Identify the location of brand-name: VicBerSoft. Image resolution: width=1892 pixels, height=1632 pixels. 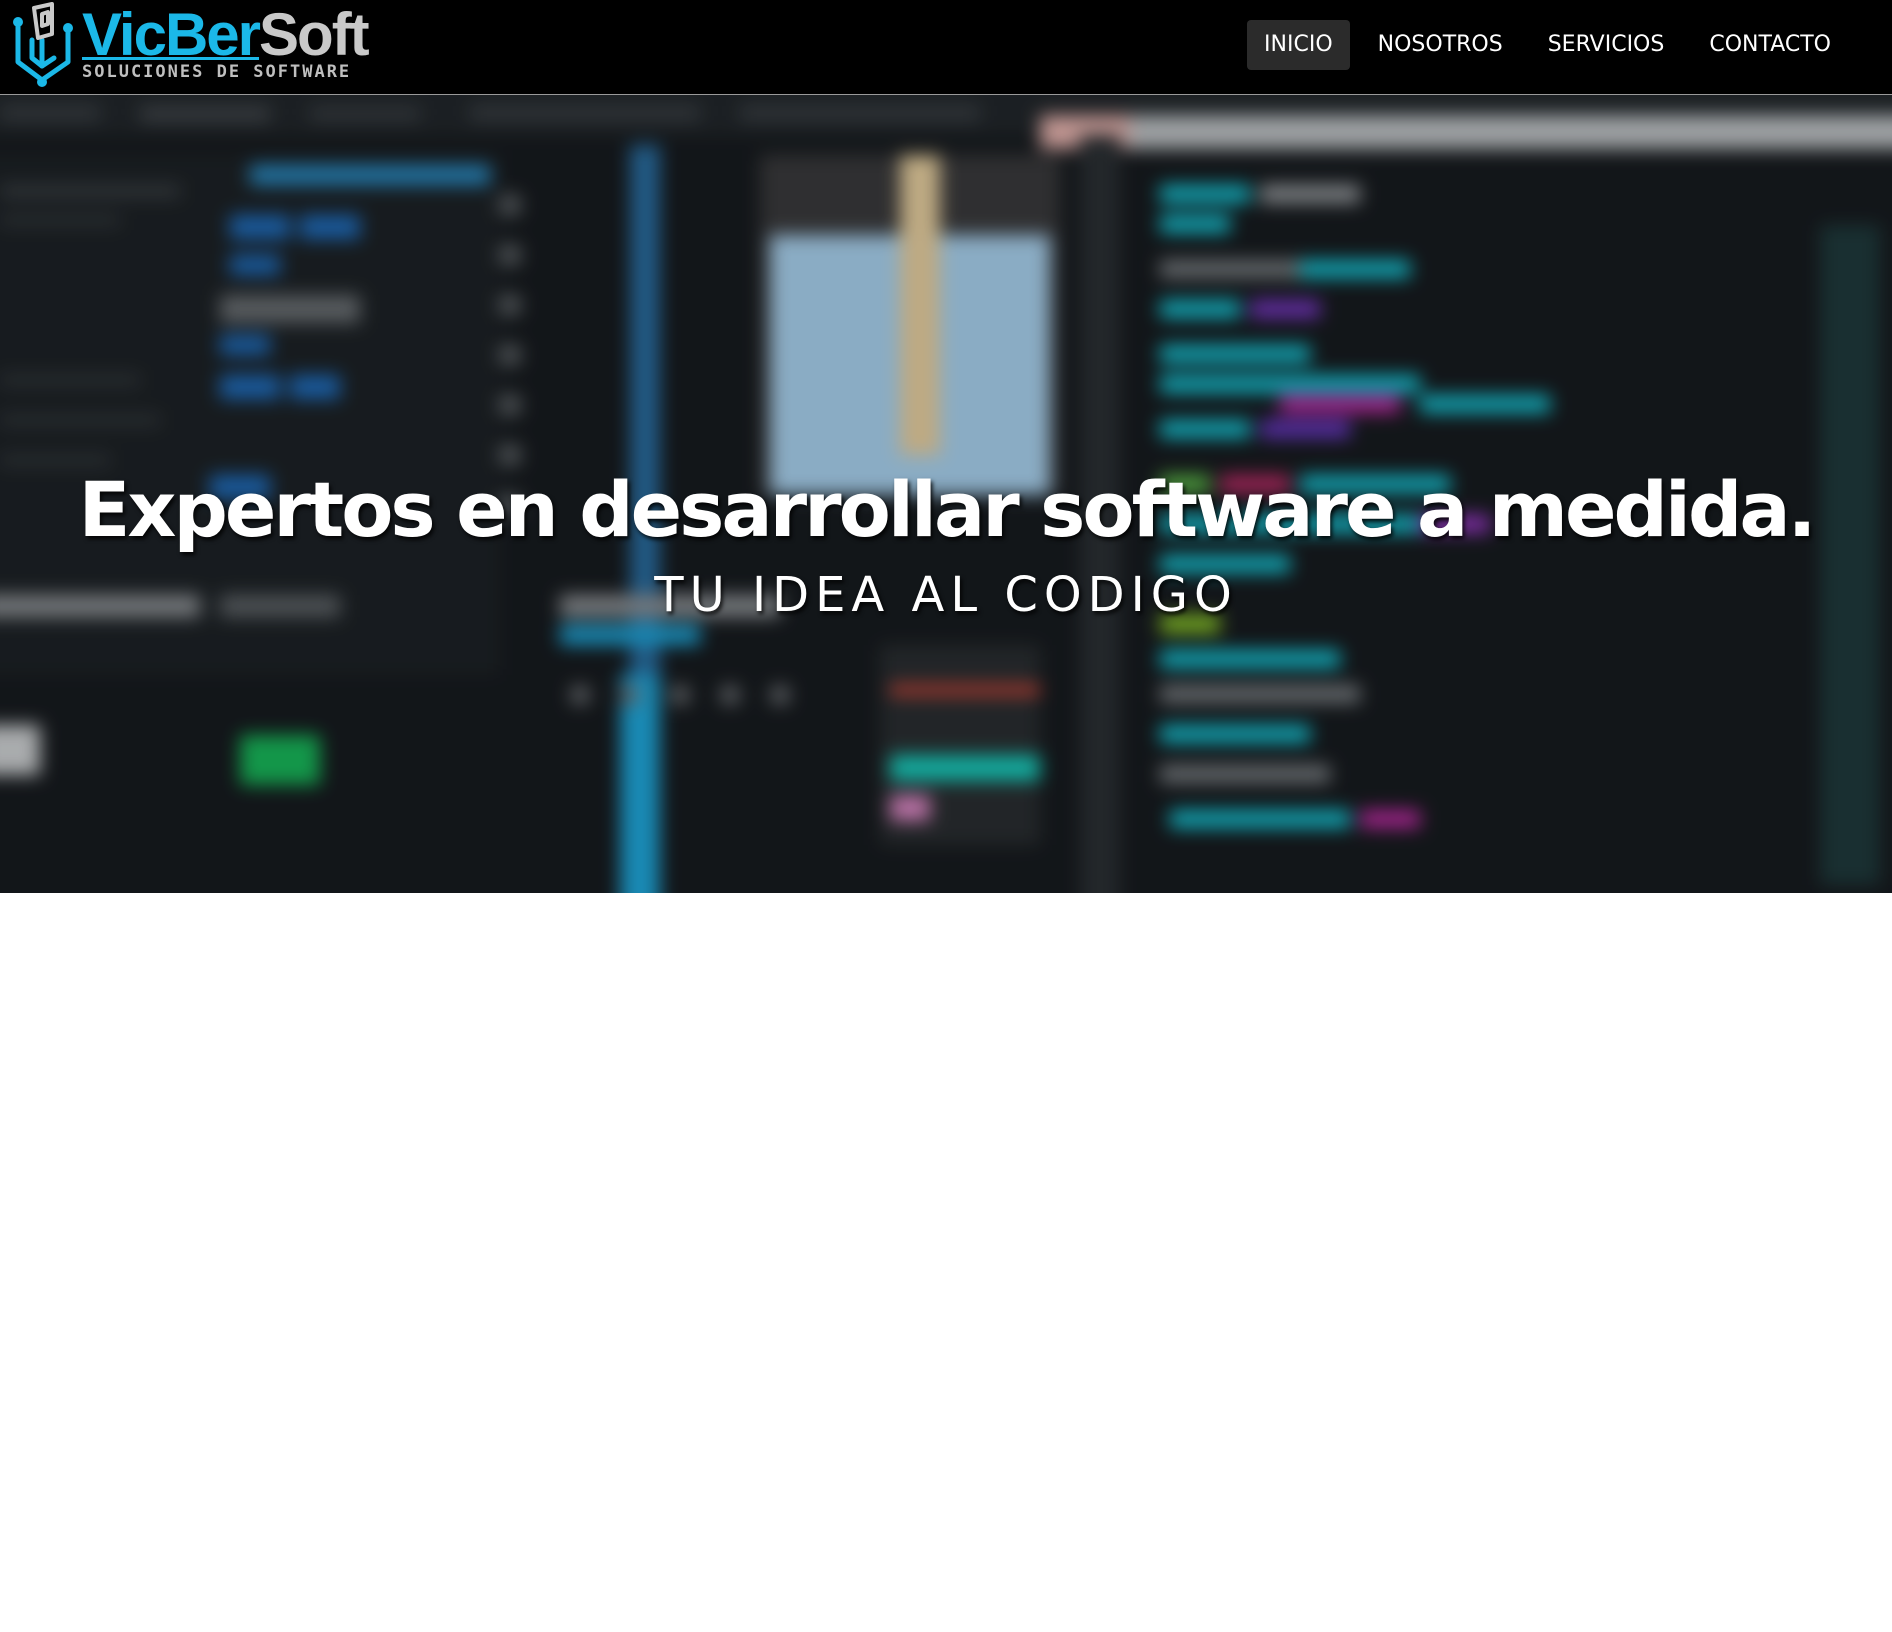
(226, 35).